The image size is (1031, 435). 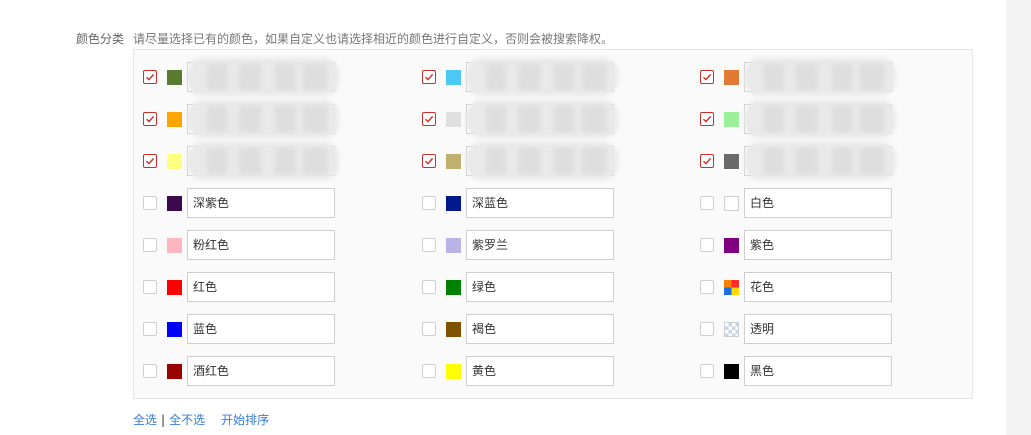 I want to click on color-option: 蓝色, so click(x=243, y=329).